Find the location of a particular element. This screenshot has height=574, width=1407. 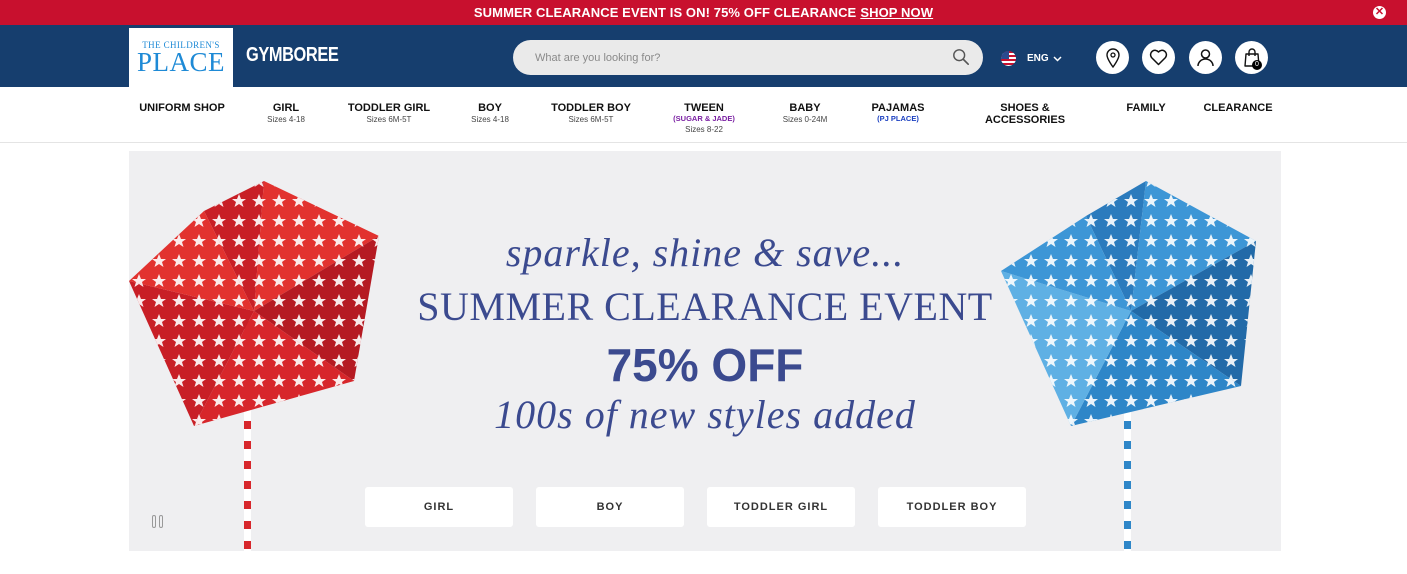

nav-family: FAMILY is located at coordinates (1145, 108).